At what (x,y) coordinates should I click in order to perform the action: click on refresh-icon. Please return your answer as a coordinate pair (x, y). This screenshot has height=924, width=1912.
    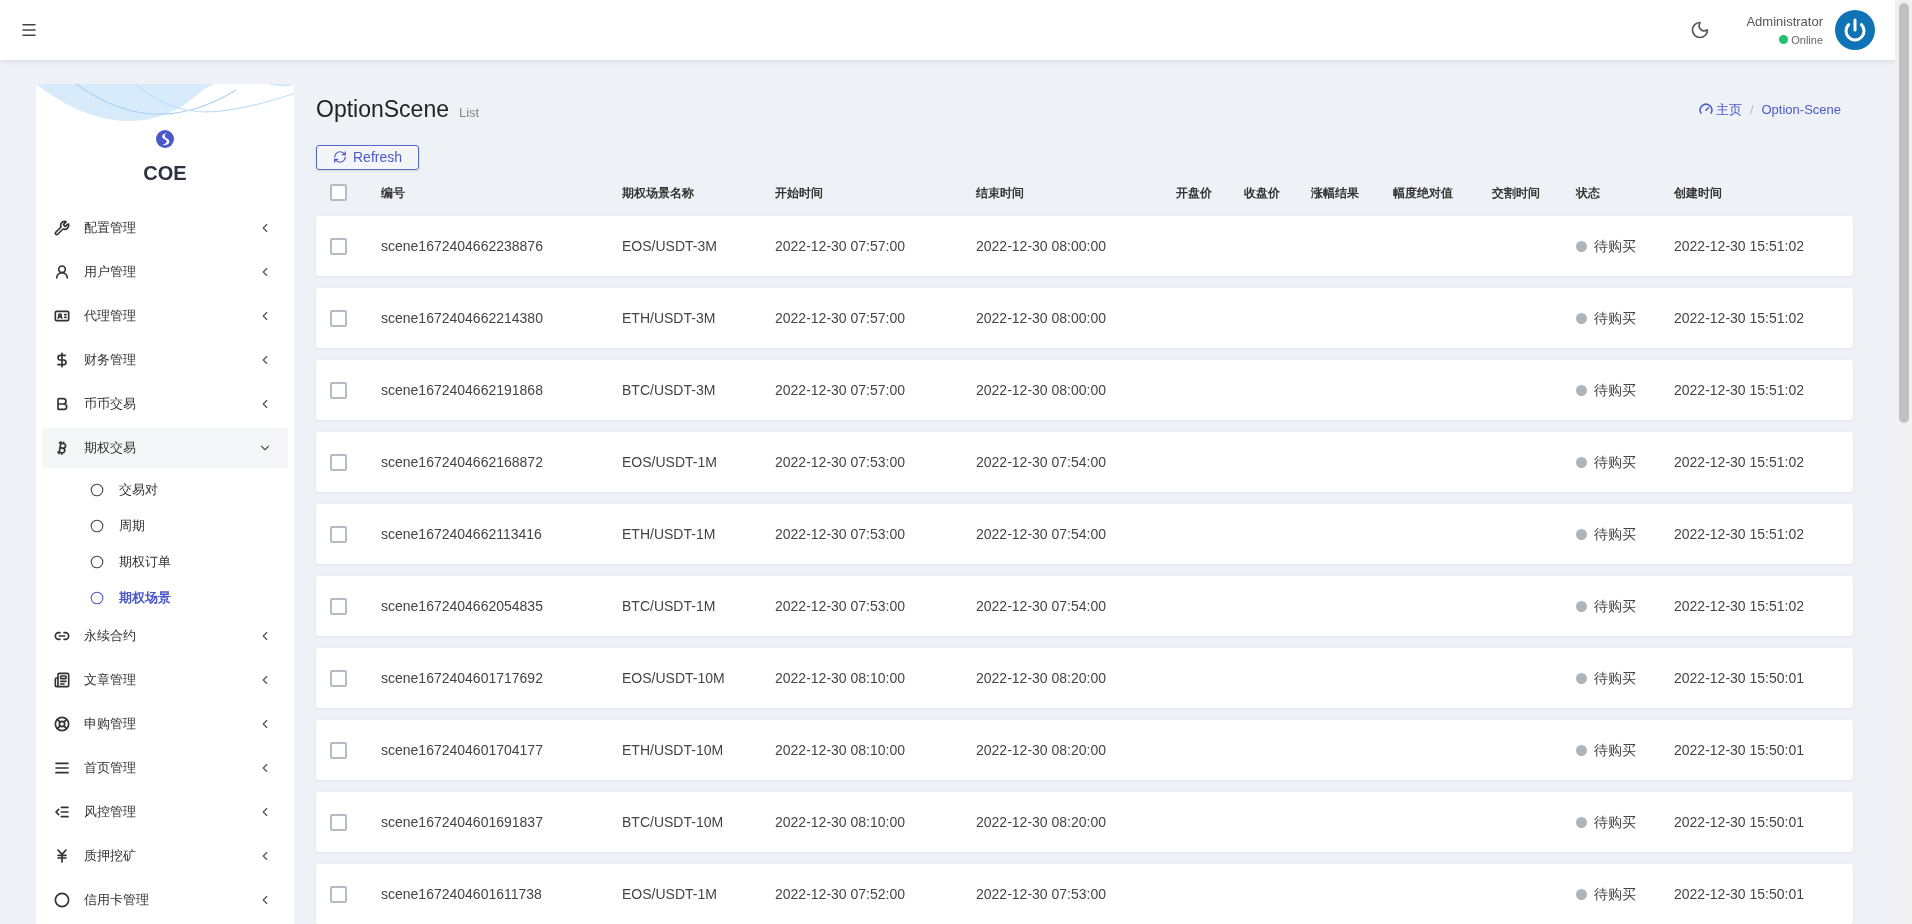
    Looking at the image, I should click on (340, 157).